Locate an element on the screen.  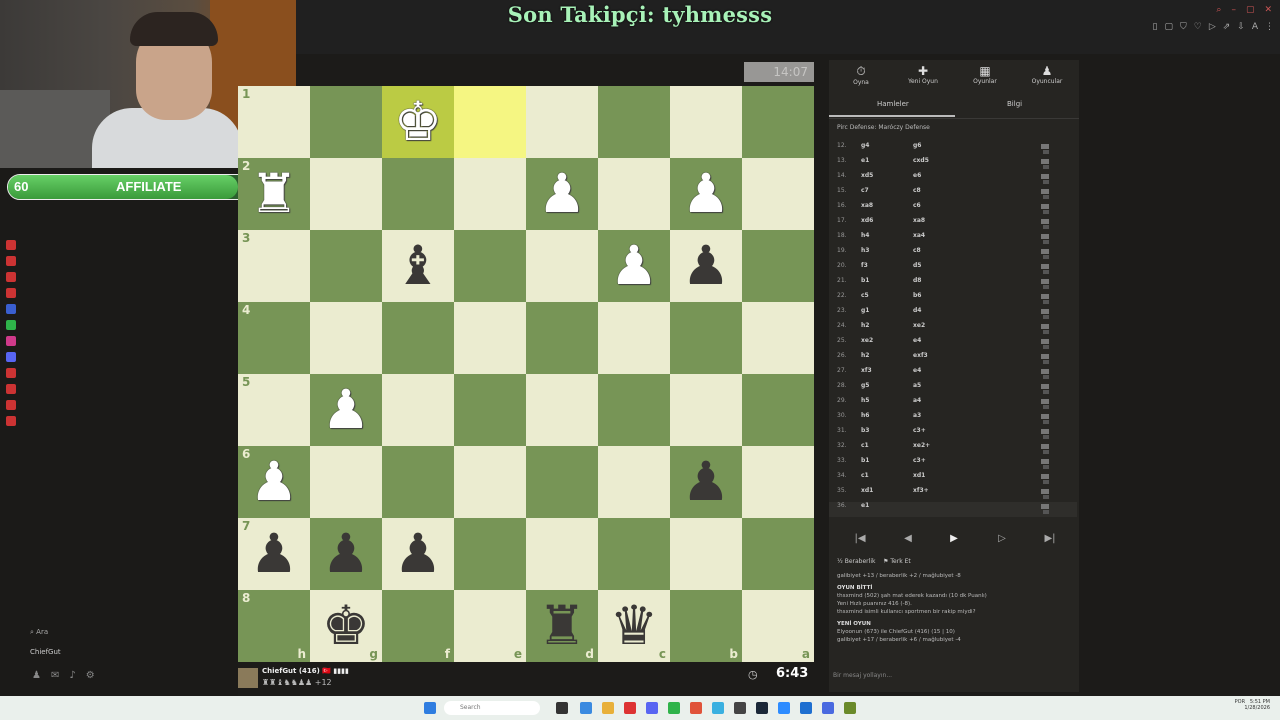
player-name: ChiefGut (416) 🇹🇷 ▮▮▮▮ is located at coordinates (305, 671).